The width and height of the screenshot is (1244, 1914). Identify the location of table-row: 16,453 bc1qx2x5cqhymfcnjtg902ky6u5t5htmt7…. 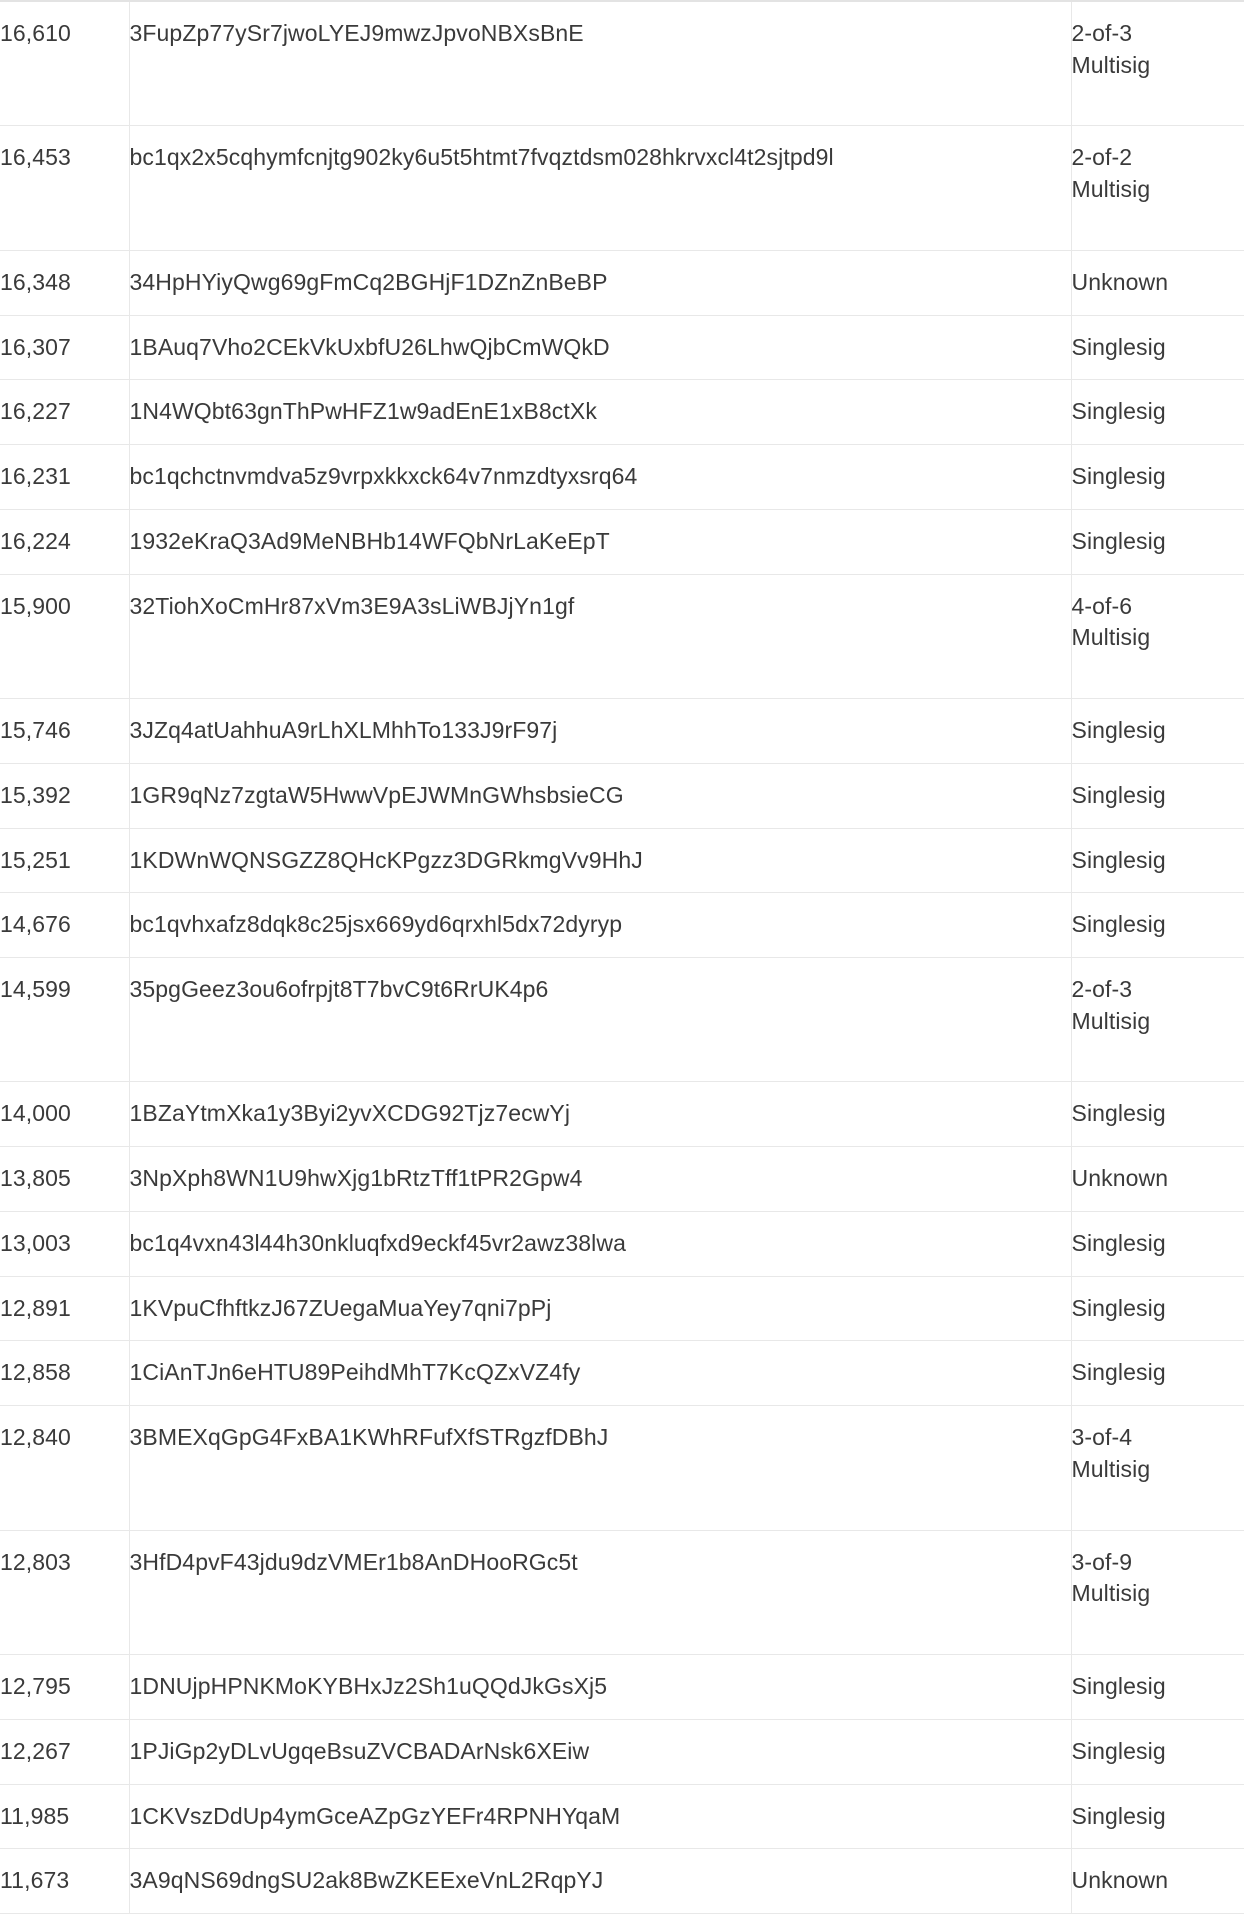
(622, 188).